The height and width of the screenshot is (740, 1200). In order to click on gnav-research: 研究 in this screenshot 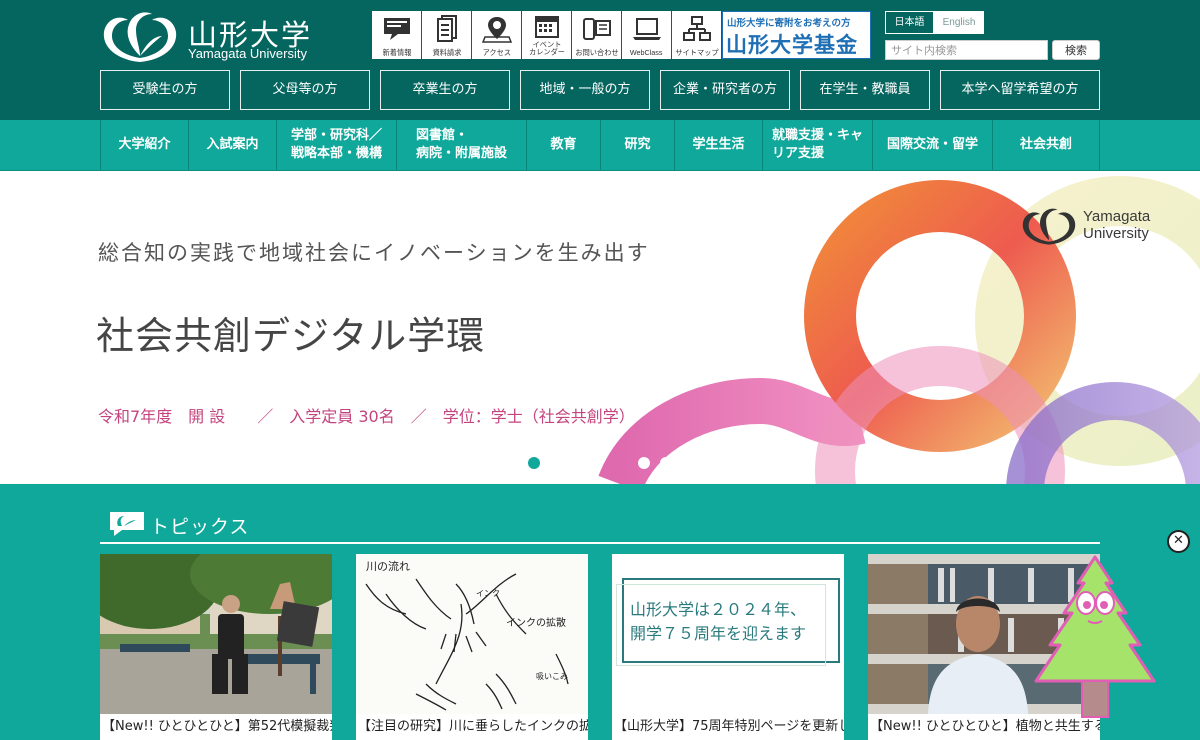, I will do `click(637, 145)`.